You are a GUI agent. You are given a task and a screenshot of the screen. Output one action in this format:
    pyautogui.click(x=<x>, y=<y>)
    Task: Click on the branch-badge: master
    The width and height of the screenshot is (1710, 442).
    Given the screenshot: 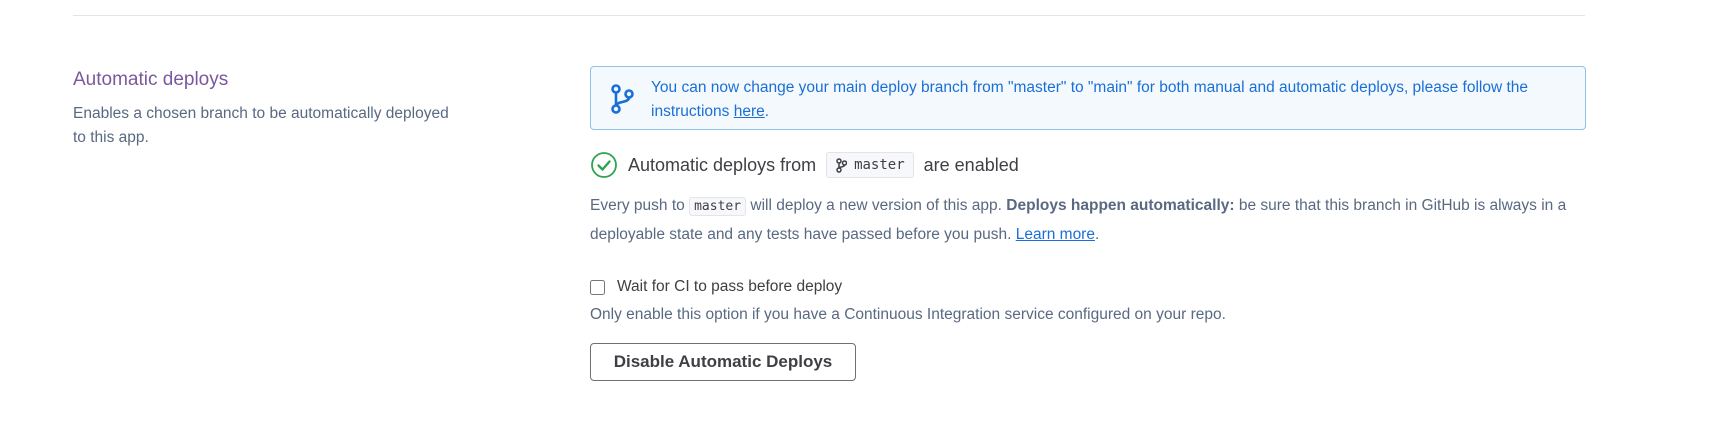 What is the action you would take?
    pyautogui.click(x=870, y=165)
    